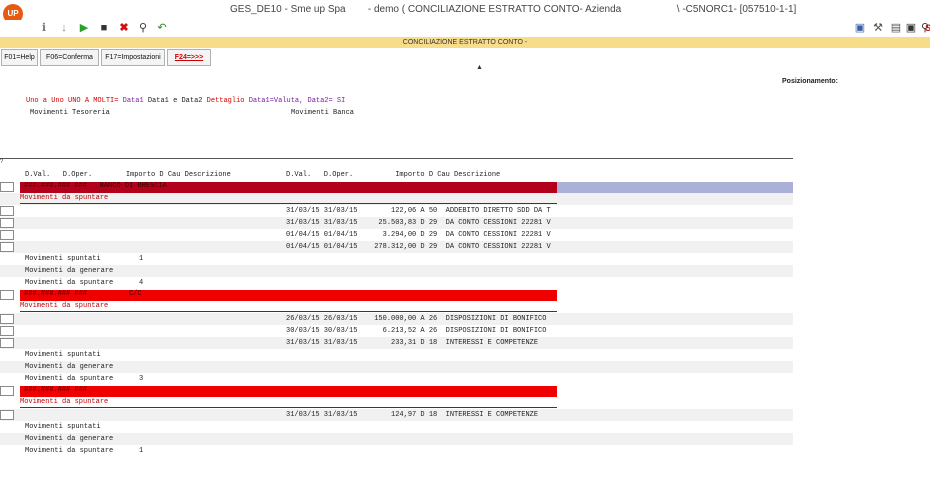 This screenshot has height=480, width=930. What do you see at coordinates (396, 158) in the screenshot?
I see `grid-separator` at bounding box center [396, 158].